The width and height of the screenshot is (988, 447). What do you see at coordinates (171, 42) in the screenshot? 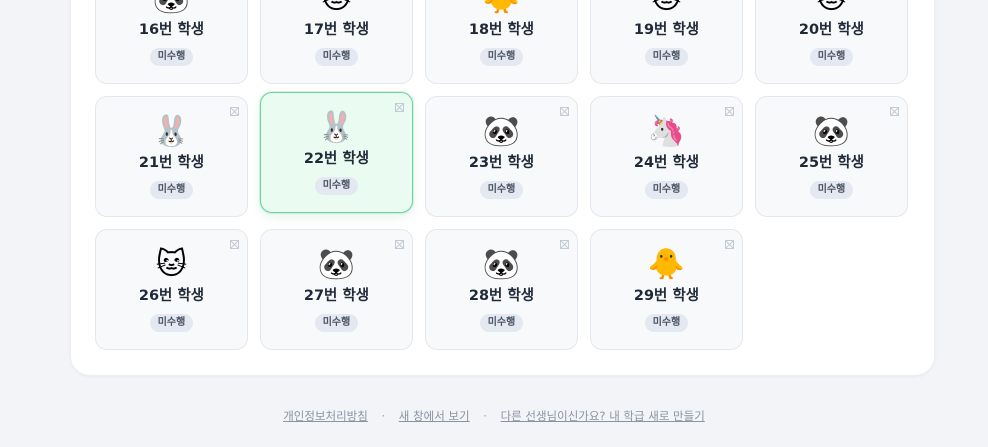
I see `student-card: 🐼 16번 학생 미수행` at bounding box center [171, 42].